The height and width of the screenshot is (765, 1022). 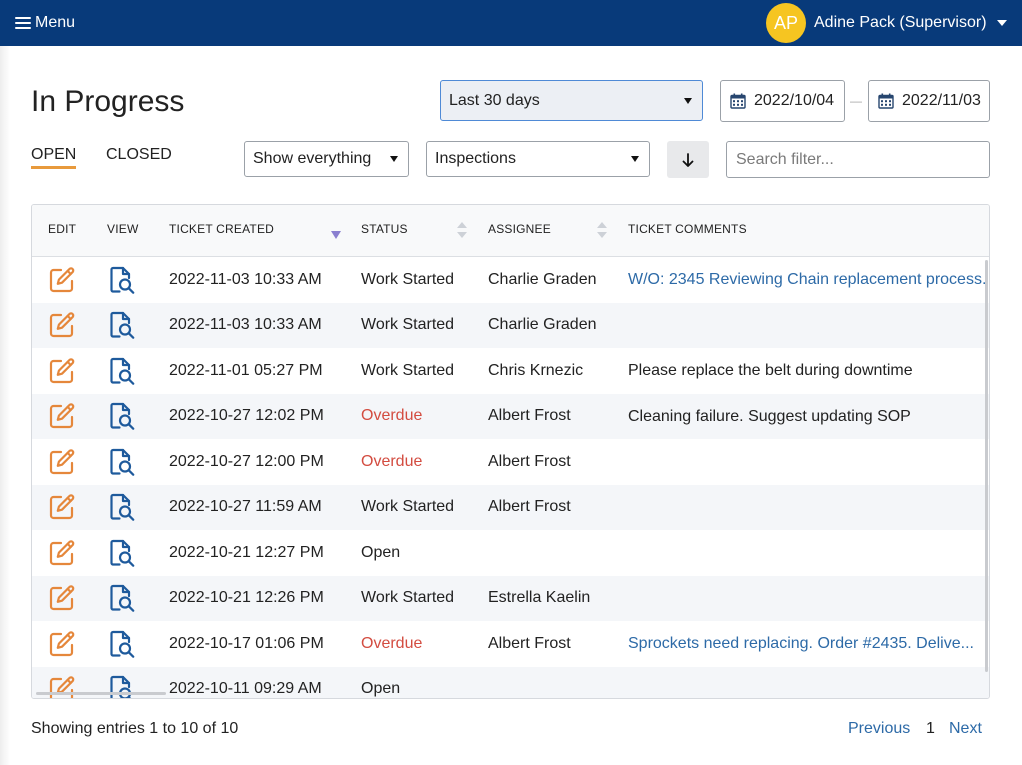 What do you see at coordinates (381, 689) in the screenshot?
I see `status-cell: Open` at bounding box center [381, 689].